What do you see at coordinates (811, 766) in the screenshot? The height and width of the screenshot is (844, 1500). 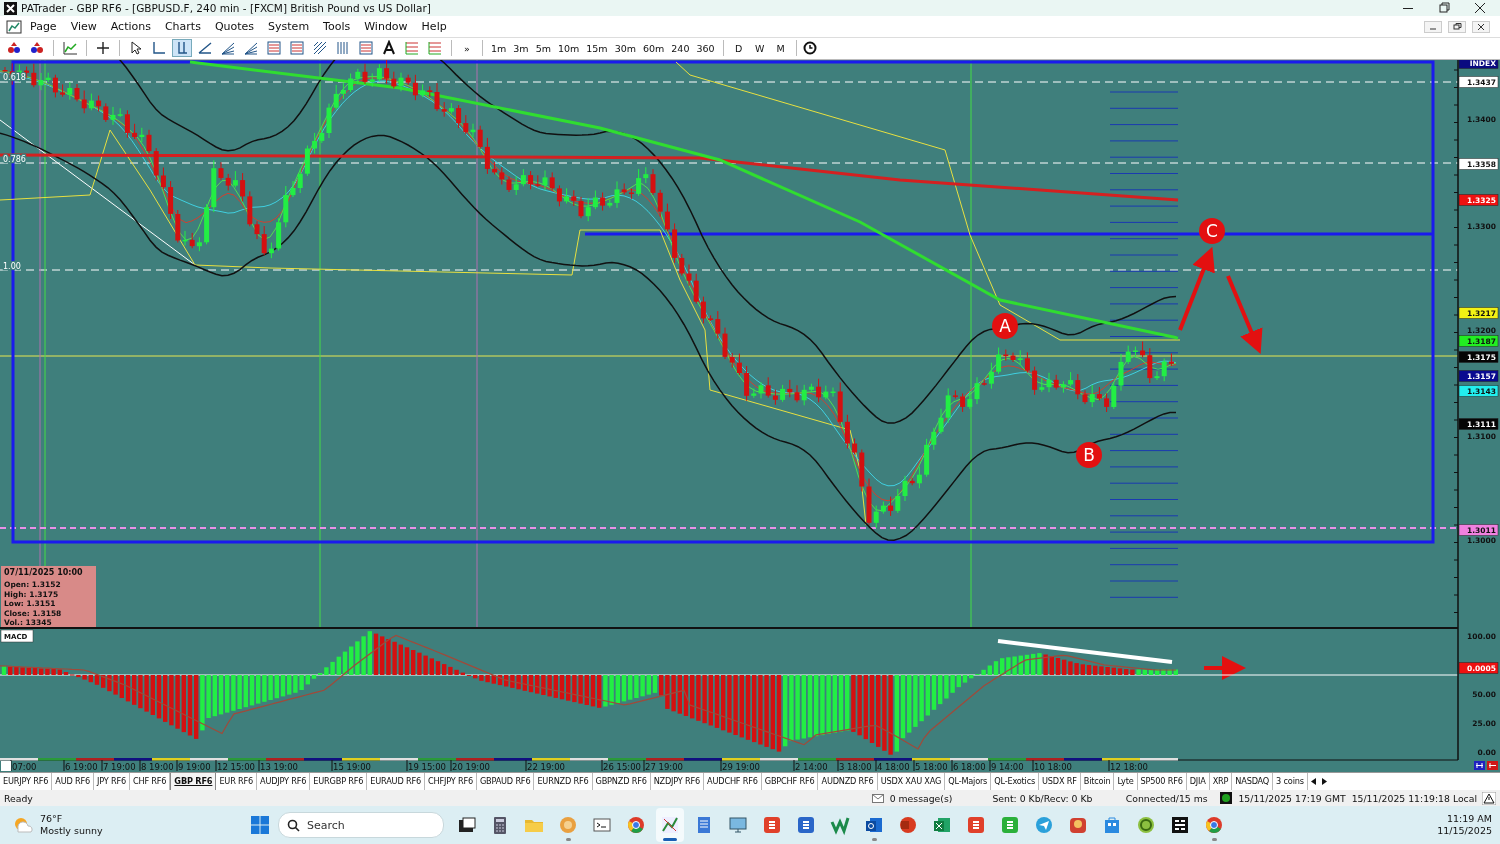 I see `time-label: 2 14:00` at bounding box center [811, 766].